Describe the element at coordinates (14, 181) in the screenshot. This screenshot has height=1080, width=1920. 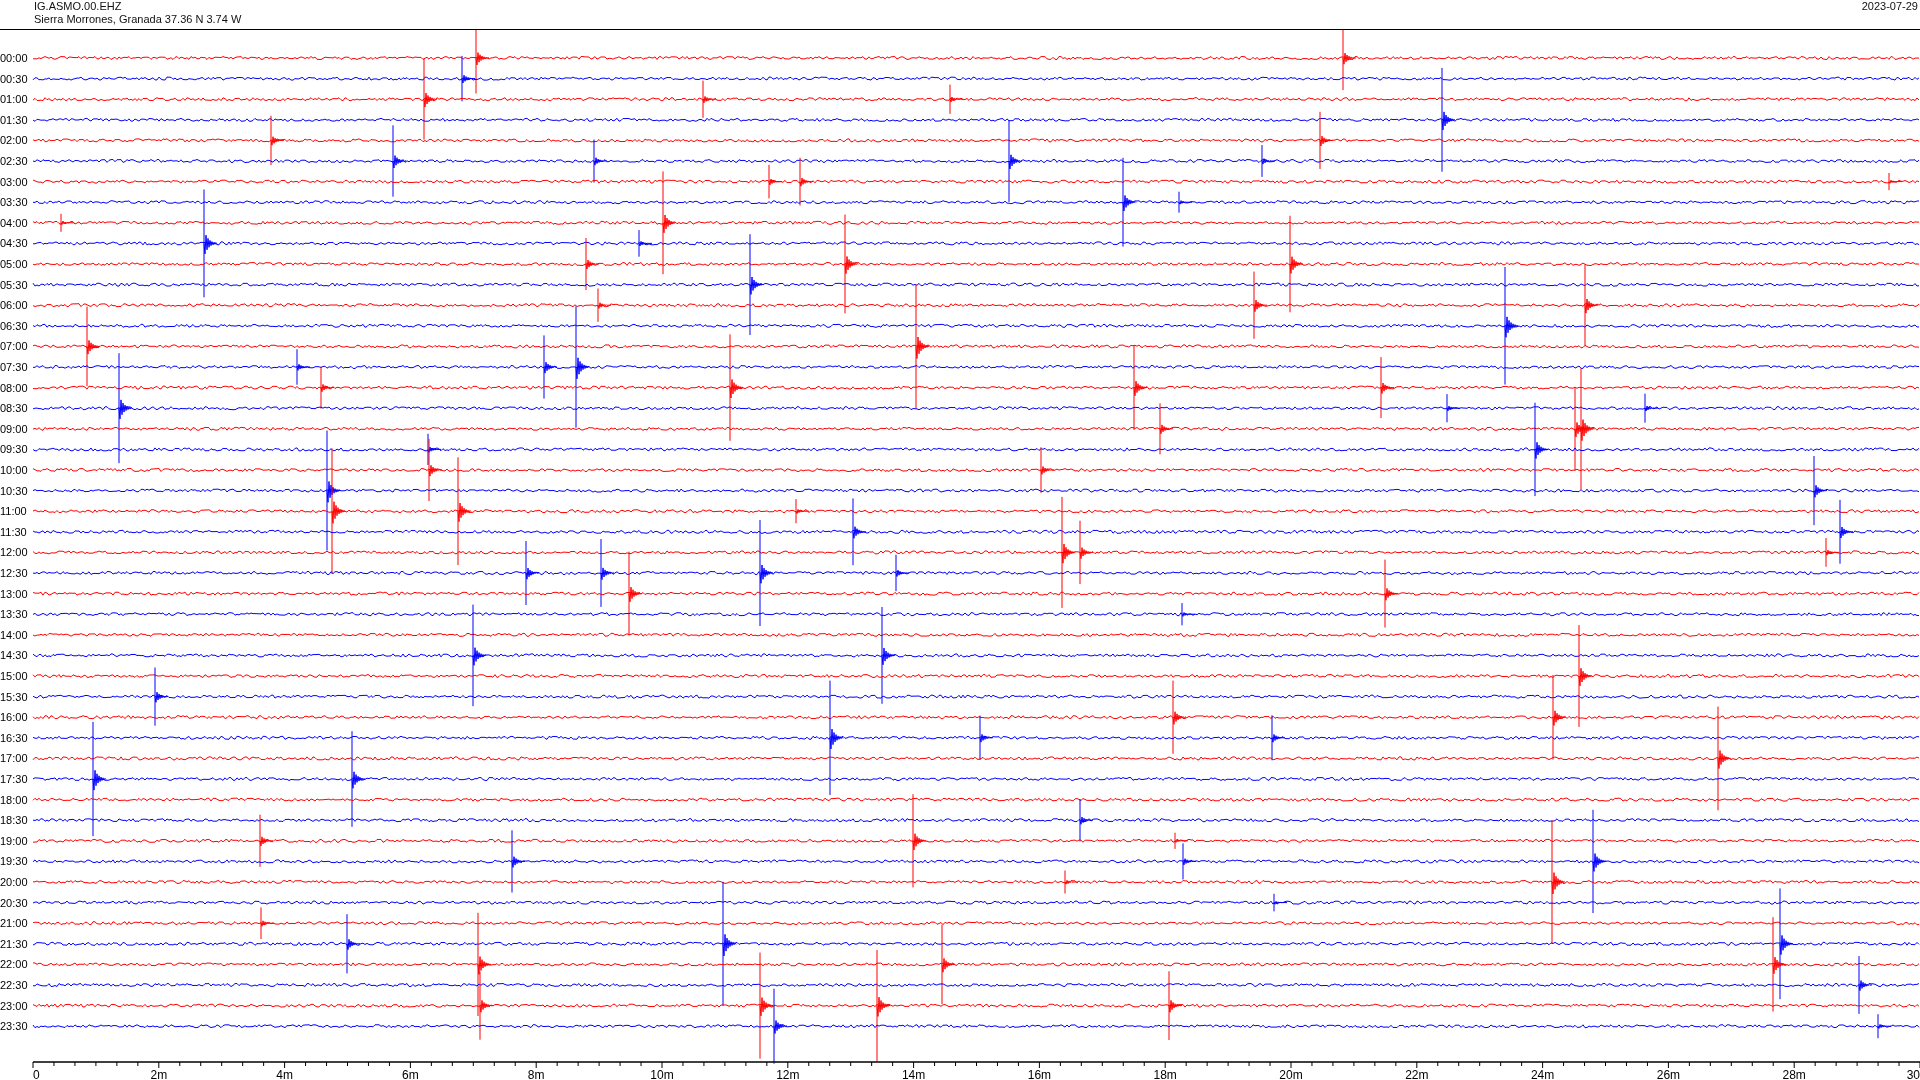
I see `time-label: 03:00` at that location.